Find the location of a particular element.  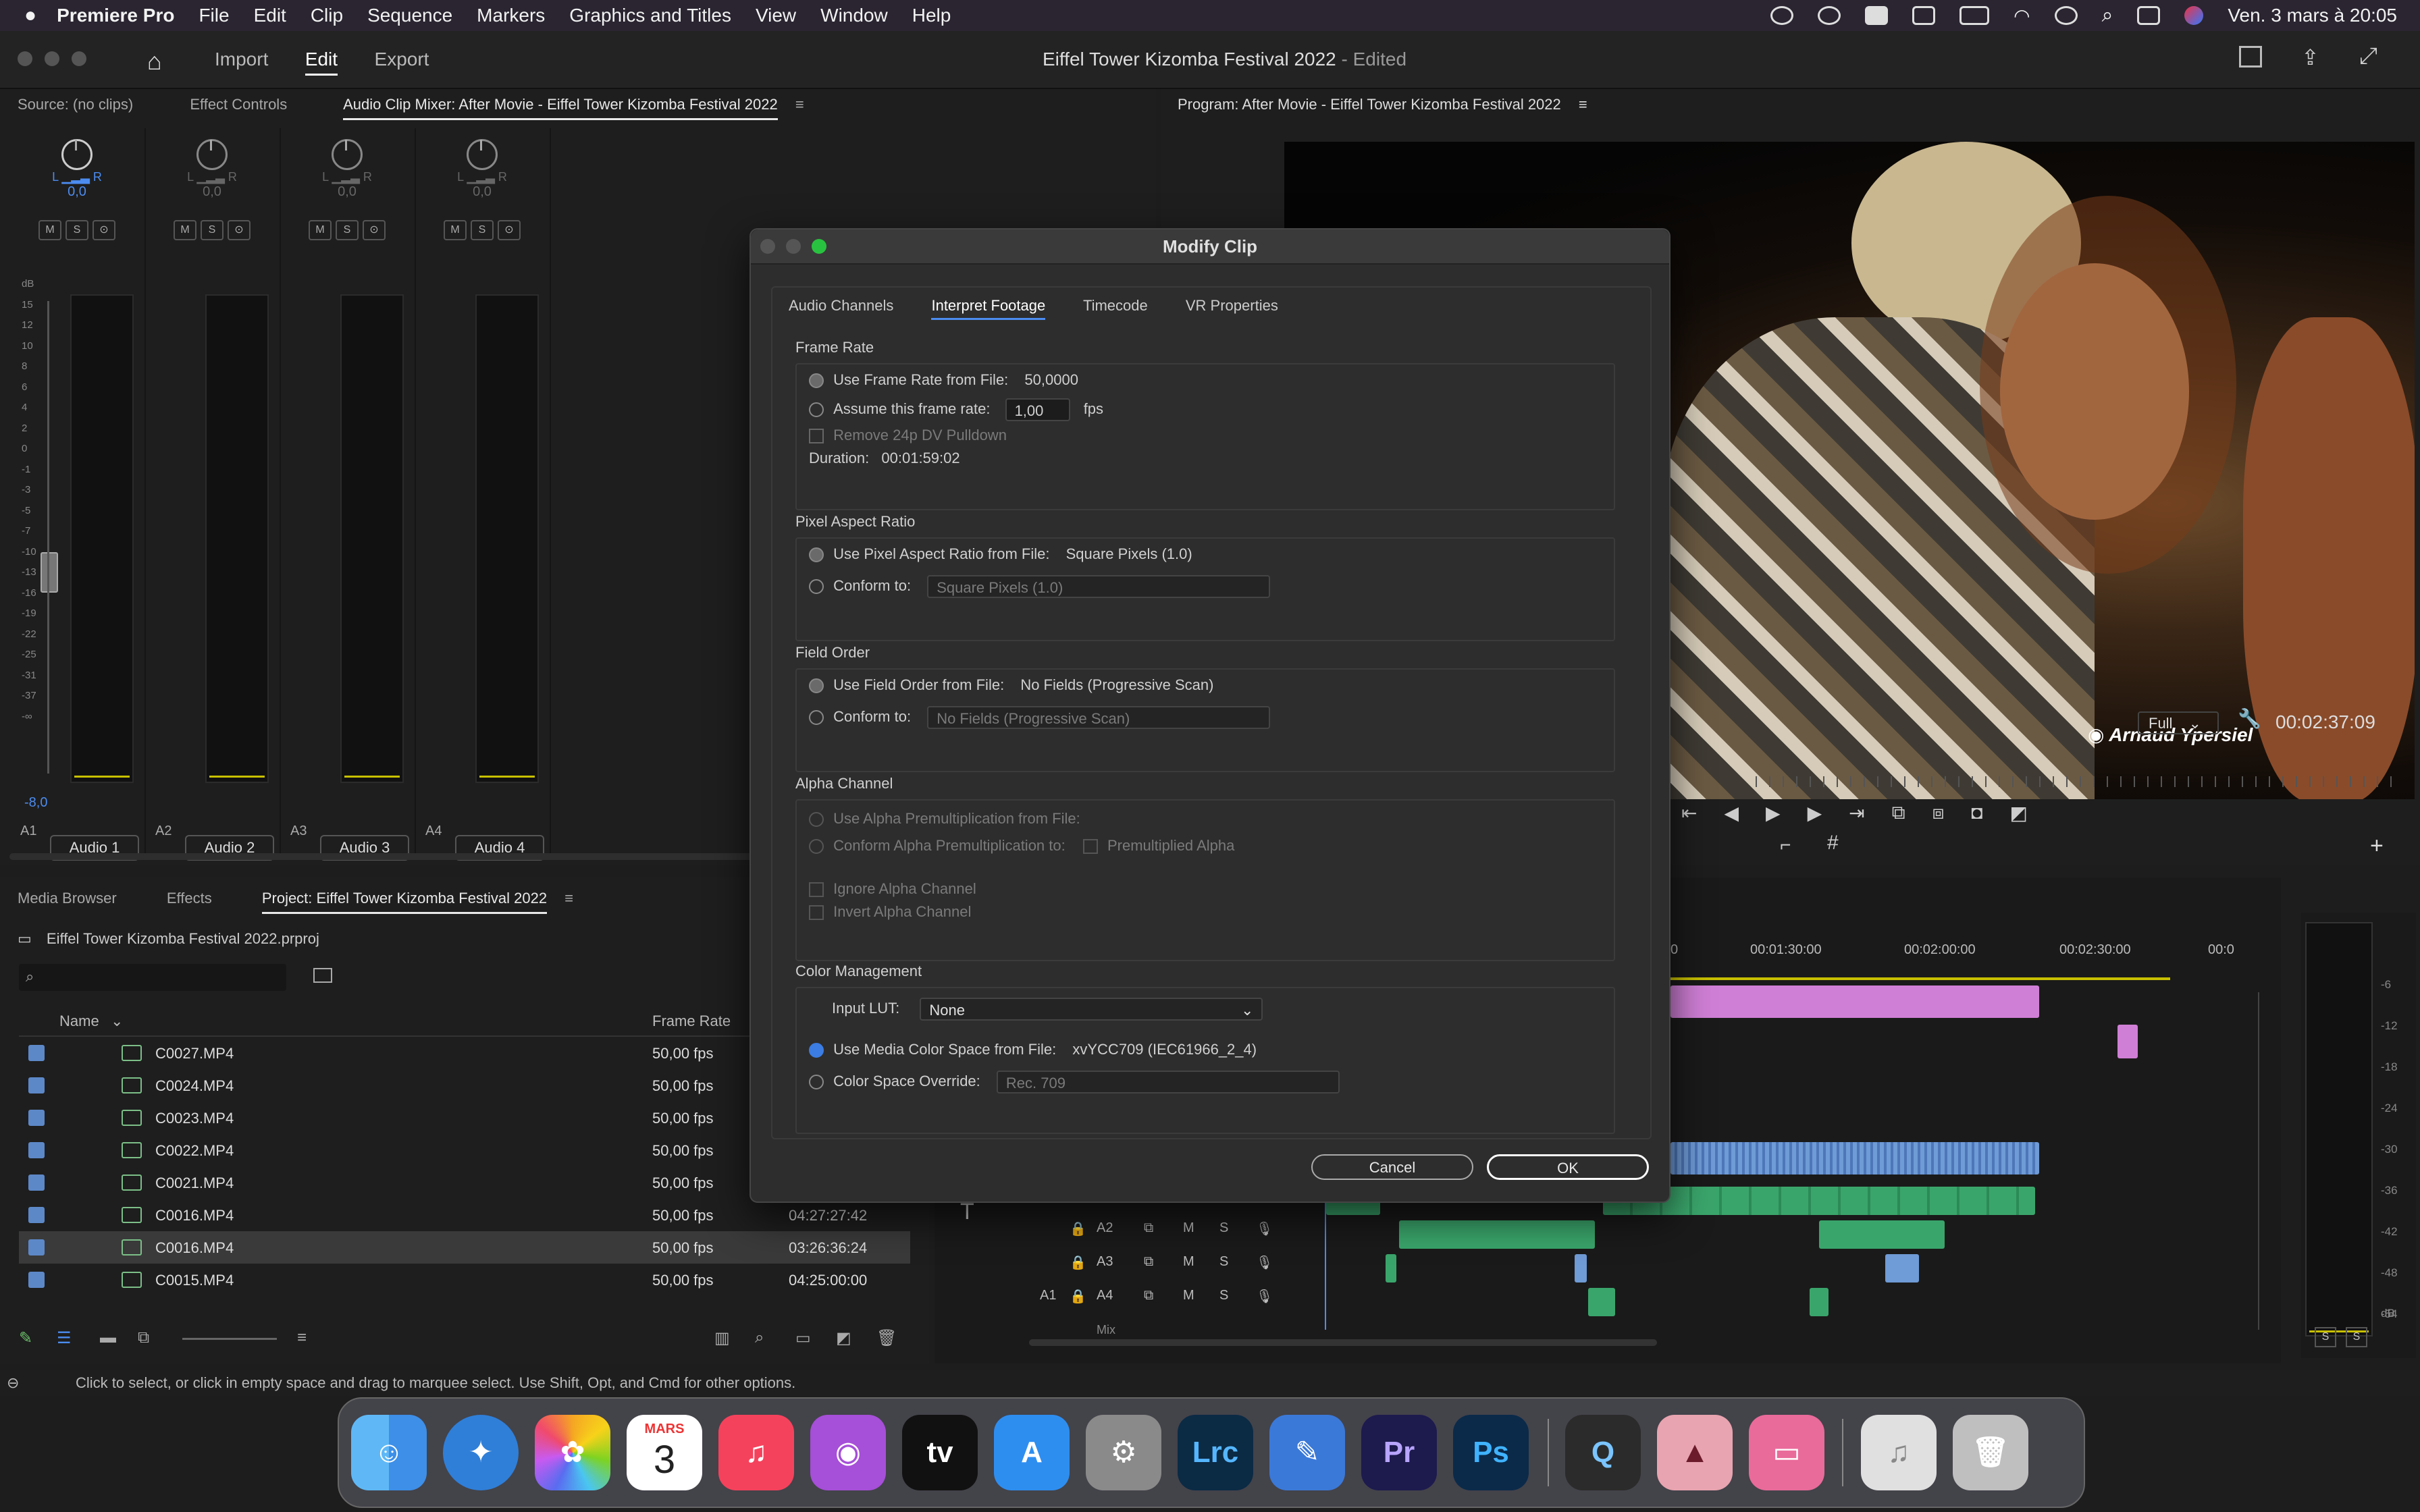

menu-window: Window is located at coordinates (854, 15).